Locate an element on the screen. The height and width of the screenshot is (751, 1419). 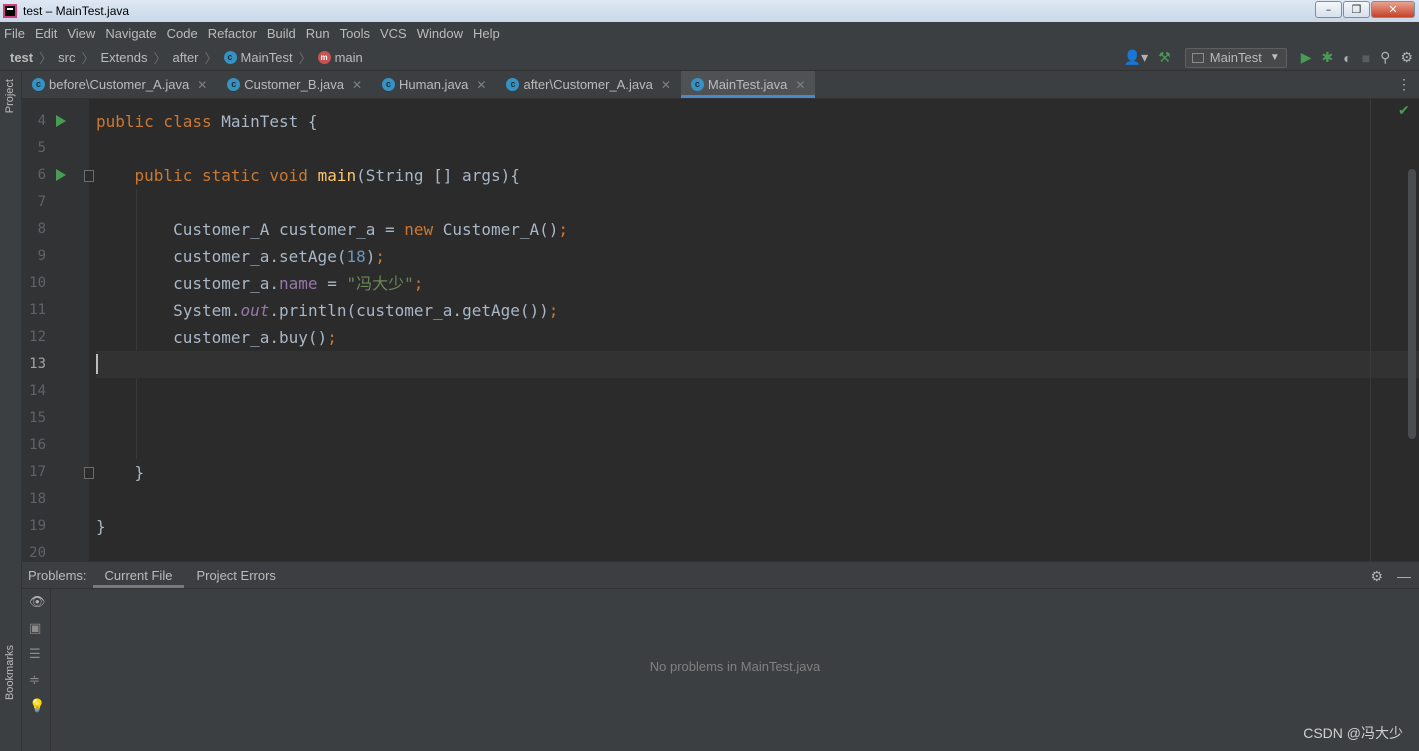
line-number: 19 is located at coordinates (37, 526).